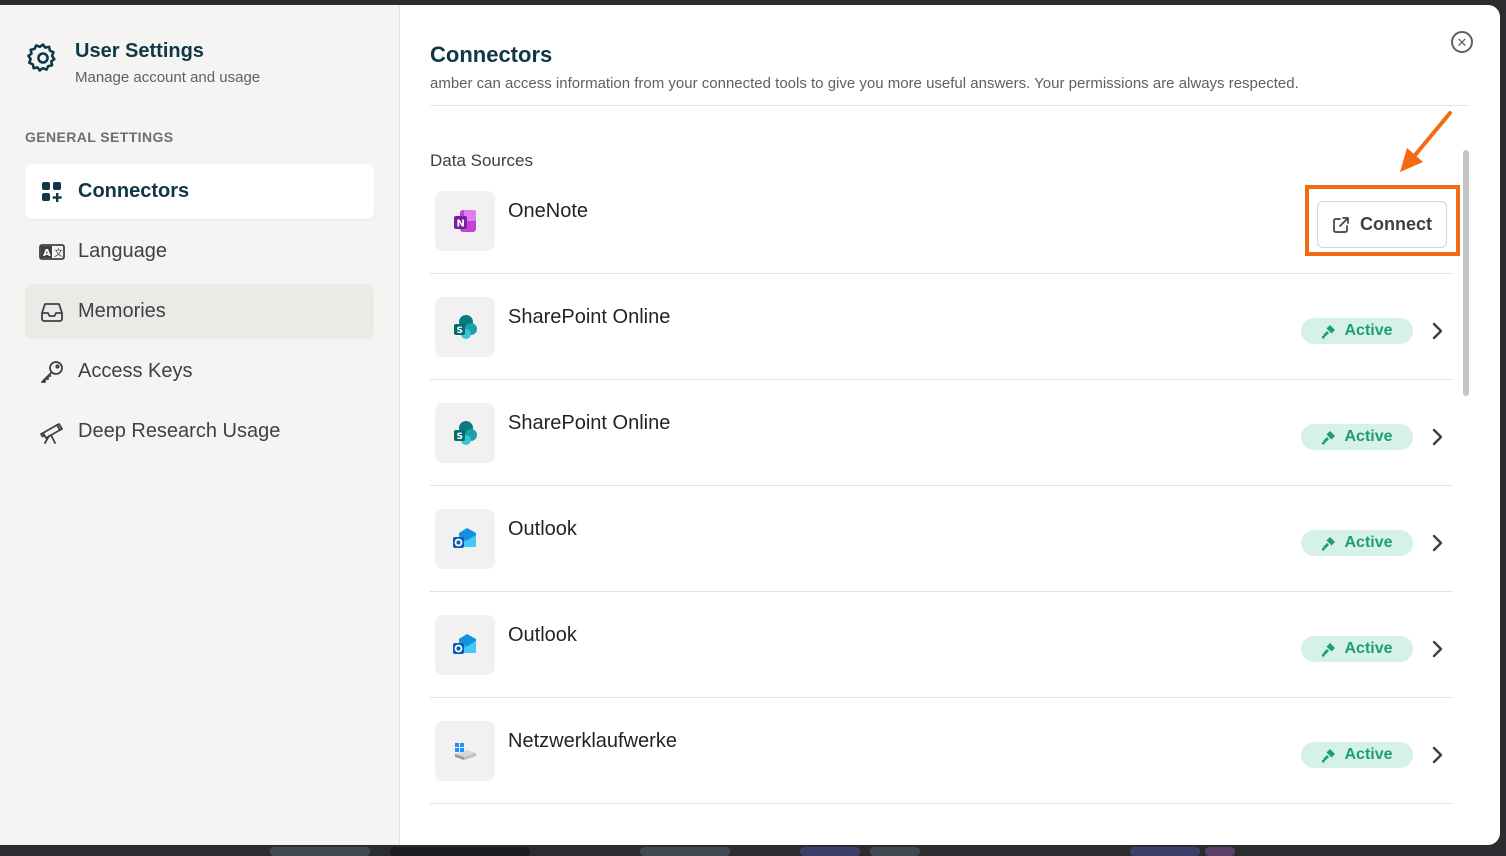  I want to click on svg-text: N, so click(461, 223).